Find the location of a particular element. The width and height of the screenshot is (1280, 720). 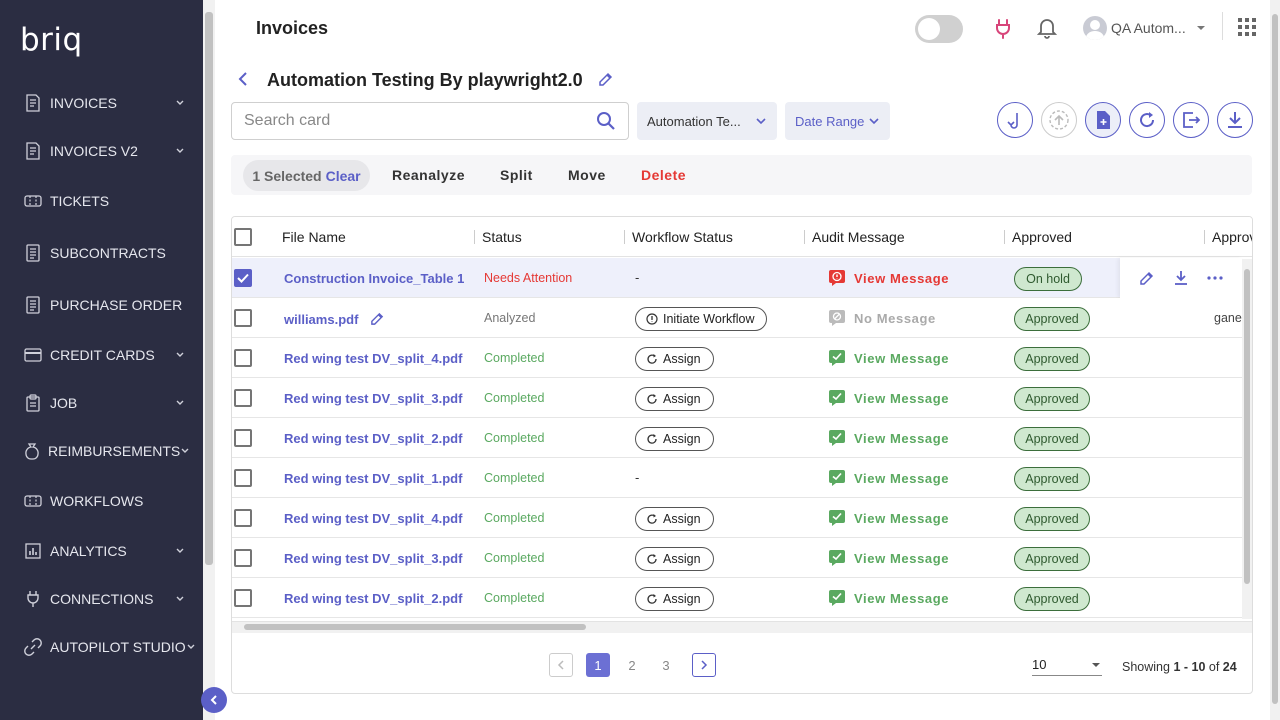

brand-logo: briq is located at coordinates (51, 40).